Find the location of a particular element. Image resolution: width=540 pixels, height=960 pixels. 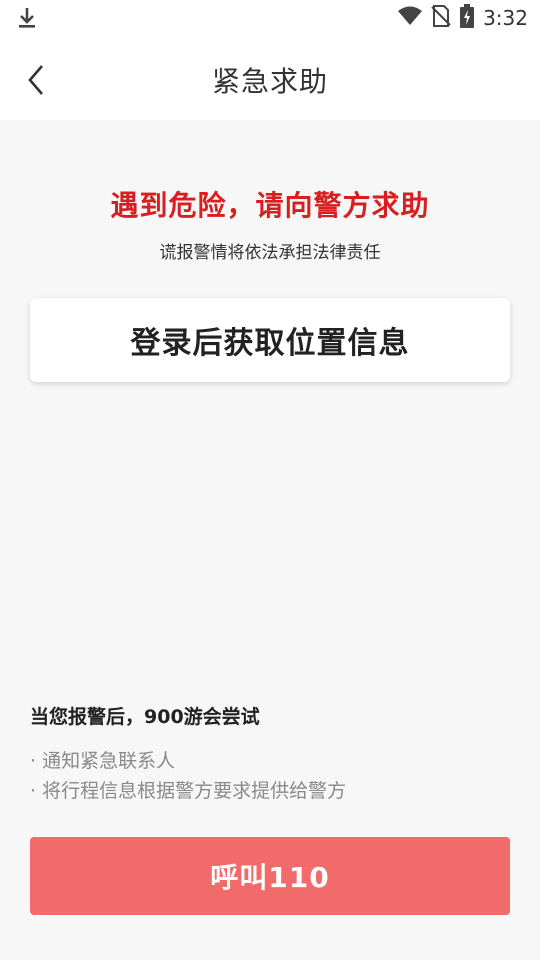

status-time: 3:32 is located at coordinates (505, 18).